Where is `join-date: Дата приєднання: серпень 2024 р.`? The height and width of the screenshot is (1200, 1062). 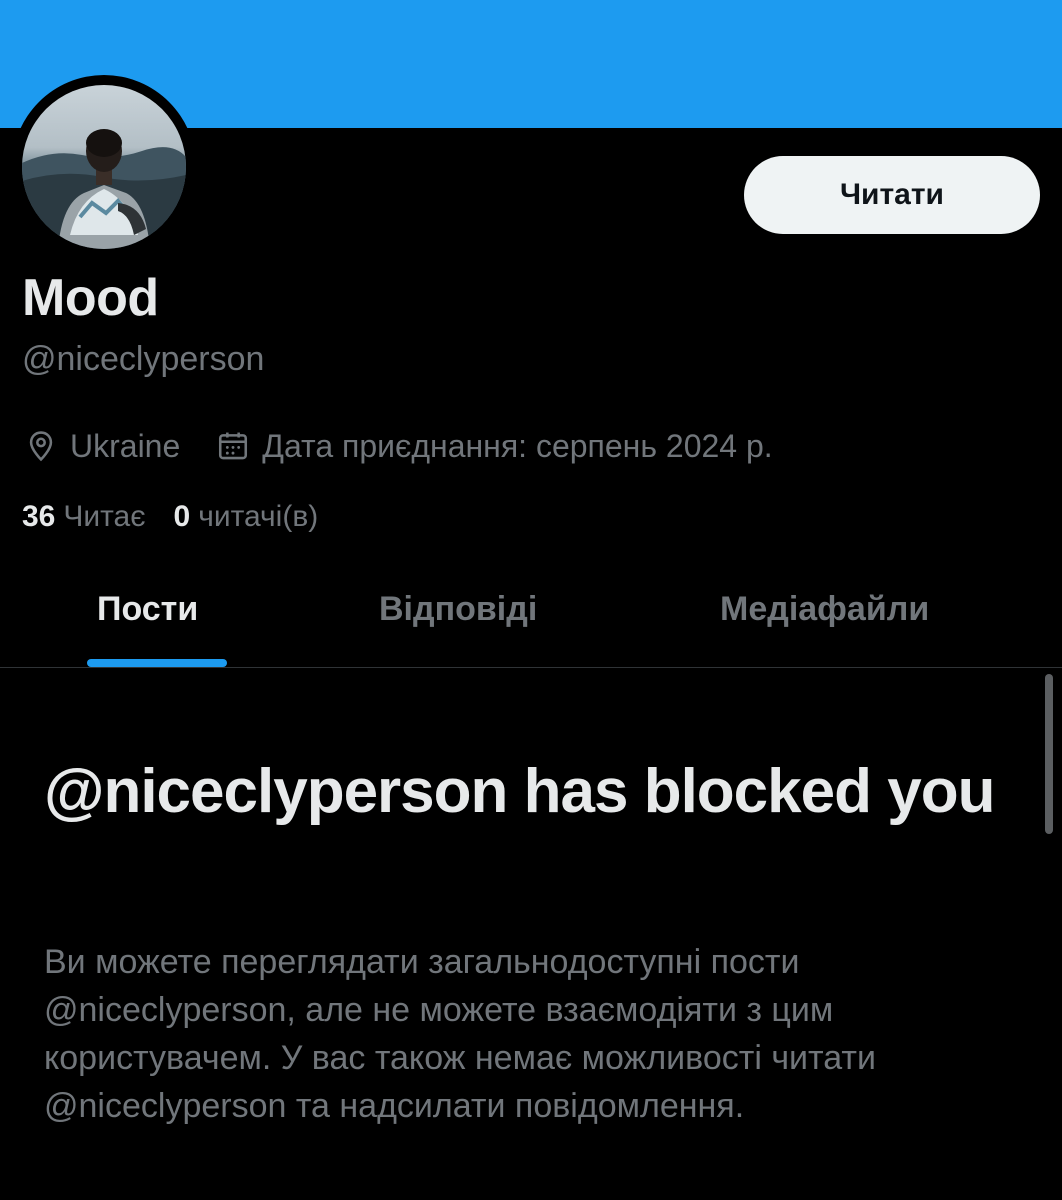 join-date: Дата приєднання: серпень 2024 р. is located at coordinates (493, 446).